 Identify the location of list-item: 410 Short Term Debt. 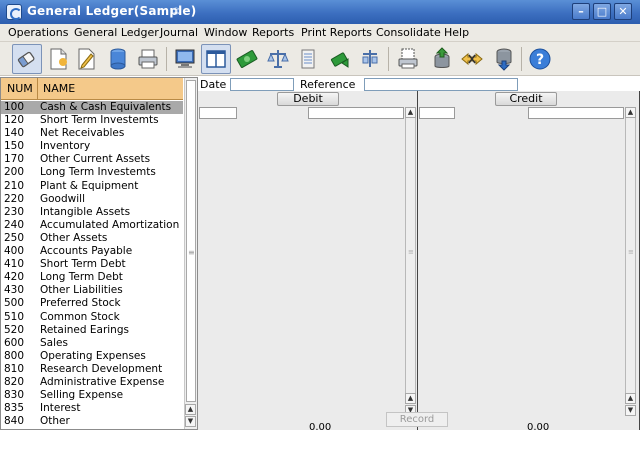
(92, 264).